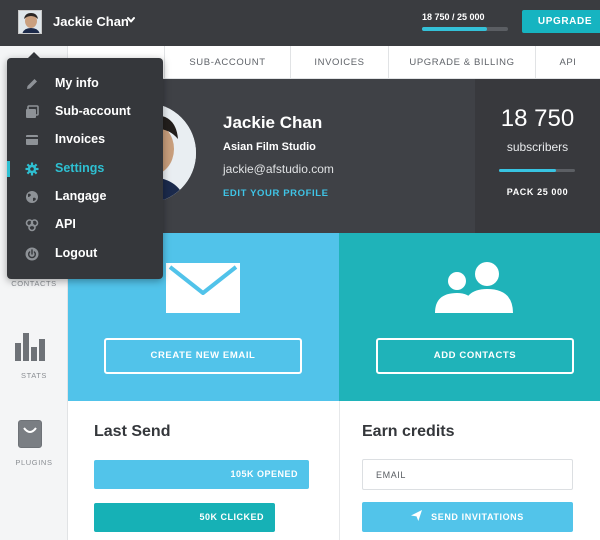 The image size is (600, 540). Describe the element at coordinates (85, 225) in the screenshot. I see `menu-item-api: API` at that location.